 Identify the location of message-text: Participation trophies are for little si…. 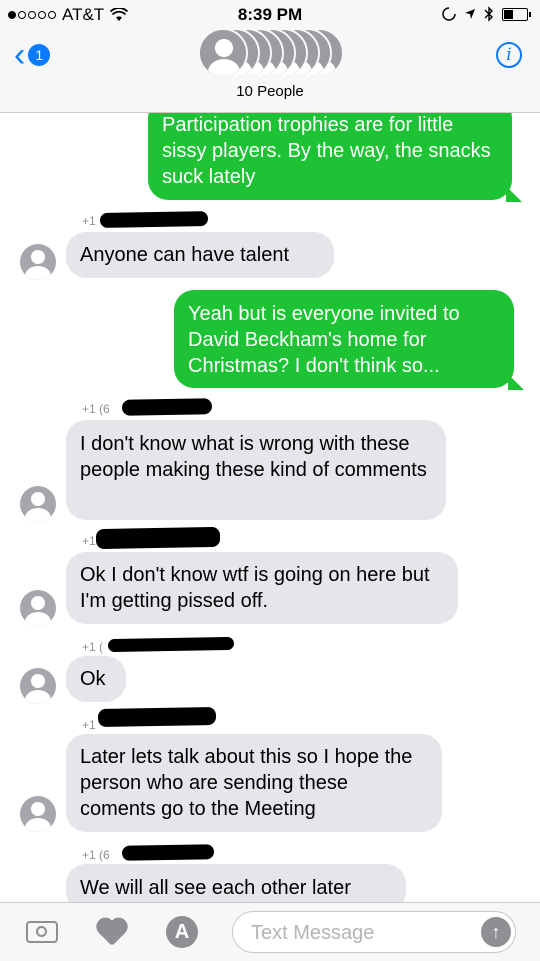
(326, 151).